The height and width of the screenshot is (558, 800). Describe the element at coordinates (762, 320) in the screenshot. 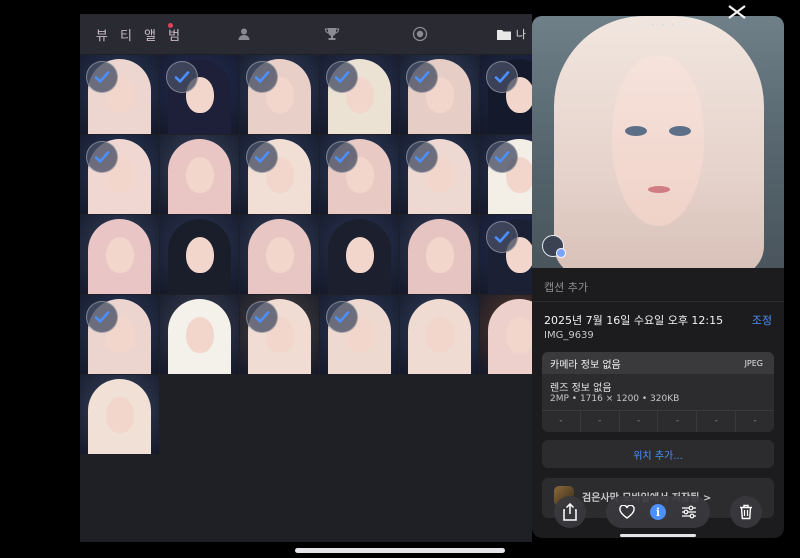

I see `adjust-button: 조정` at that location.